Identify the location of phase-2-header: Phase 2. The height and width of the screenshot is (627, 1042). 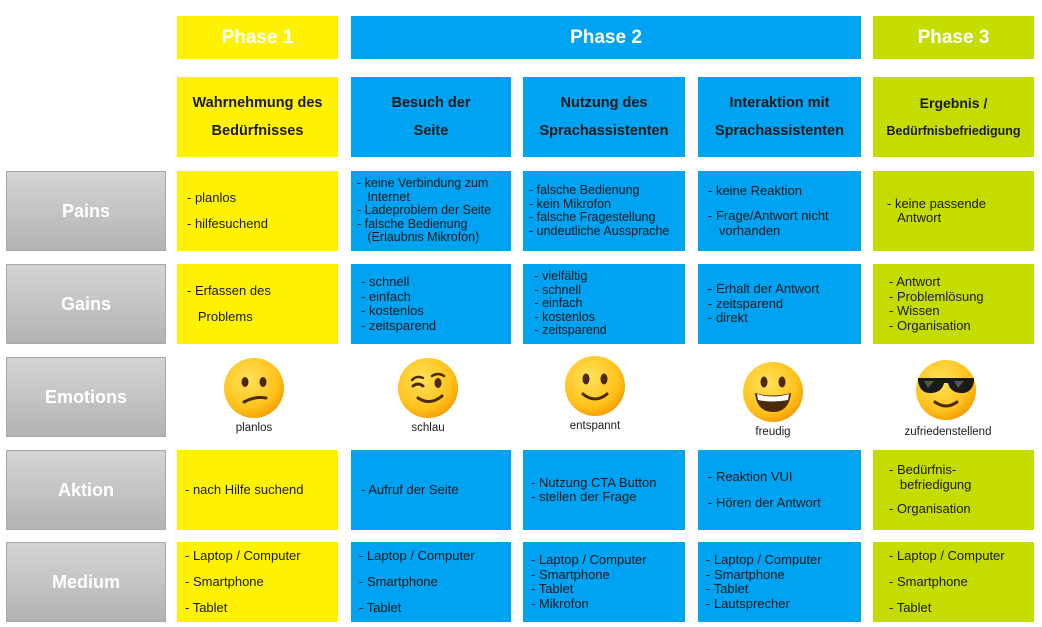
(606, 37).